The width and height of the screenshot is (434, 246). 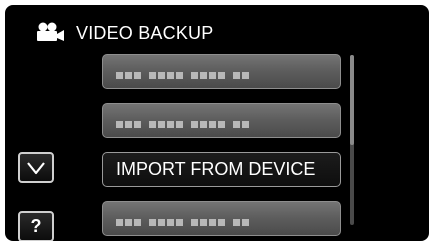 I want to click on import-from-device-button: IMPORT FROM DEVICE, so click(x=221, y=169).